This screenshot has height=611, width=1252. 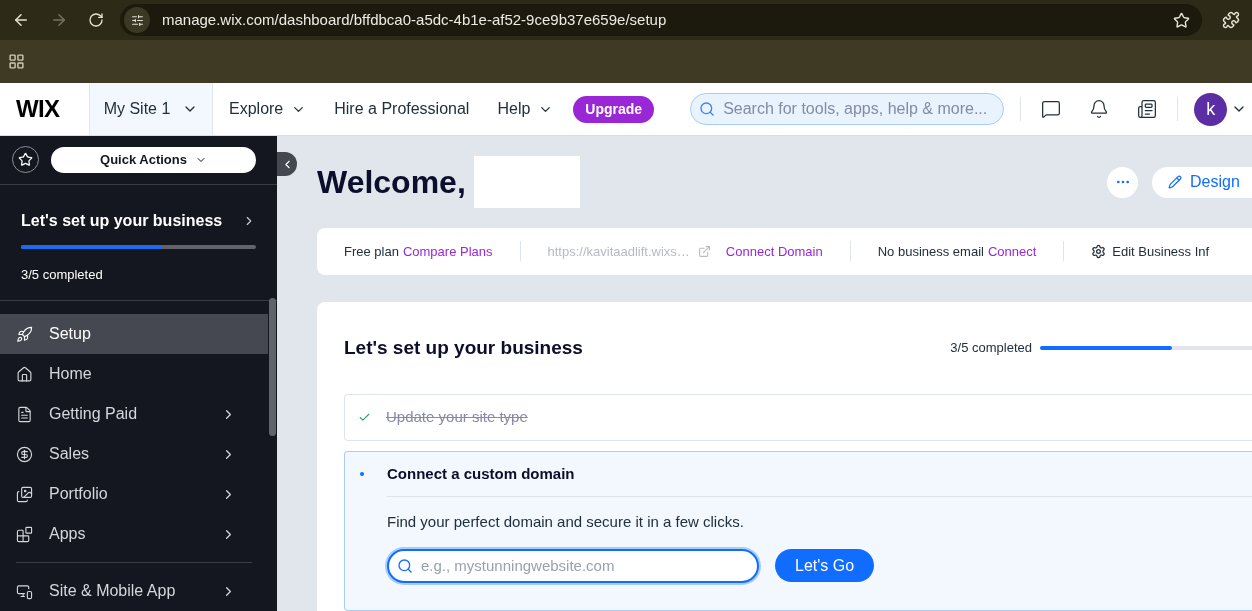 What do you see at coordinates (153, 159) in the screenshot?
I see `quick-actions-button: Quick Actions` at bounding box center [153, 159].